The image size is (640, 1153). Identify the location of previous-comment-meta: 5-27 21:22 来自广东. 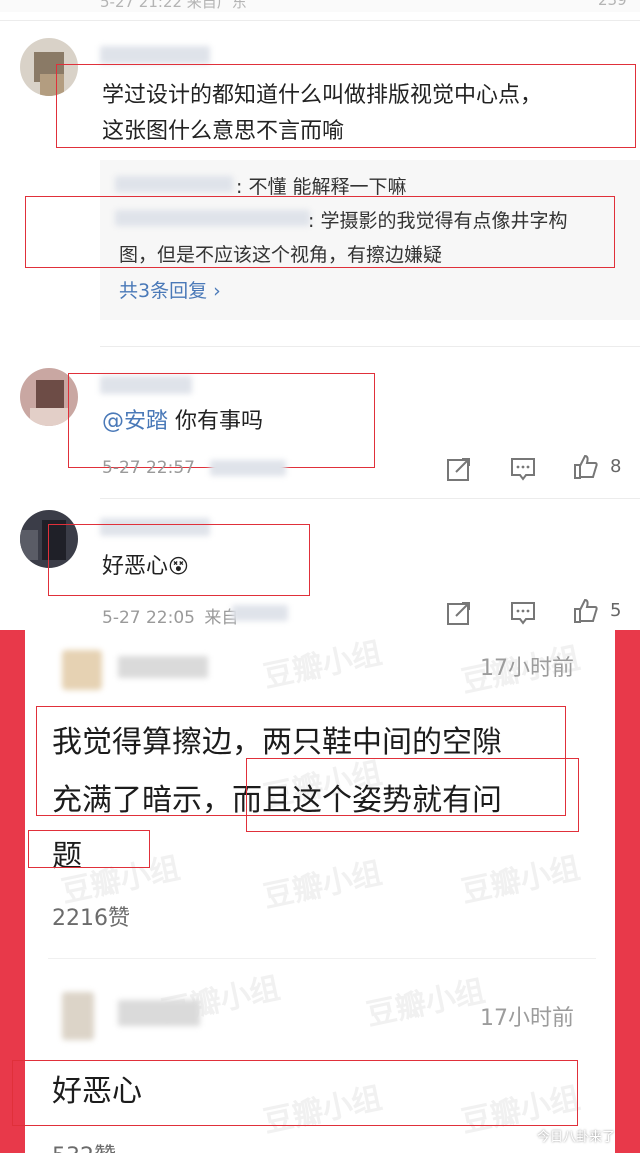
(173, 5).